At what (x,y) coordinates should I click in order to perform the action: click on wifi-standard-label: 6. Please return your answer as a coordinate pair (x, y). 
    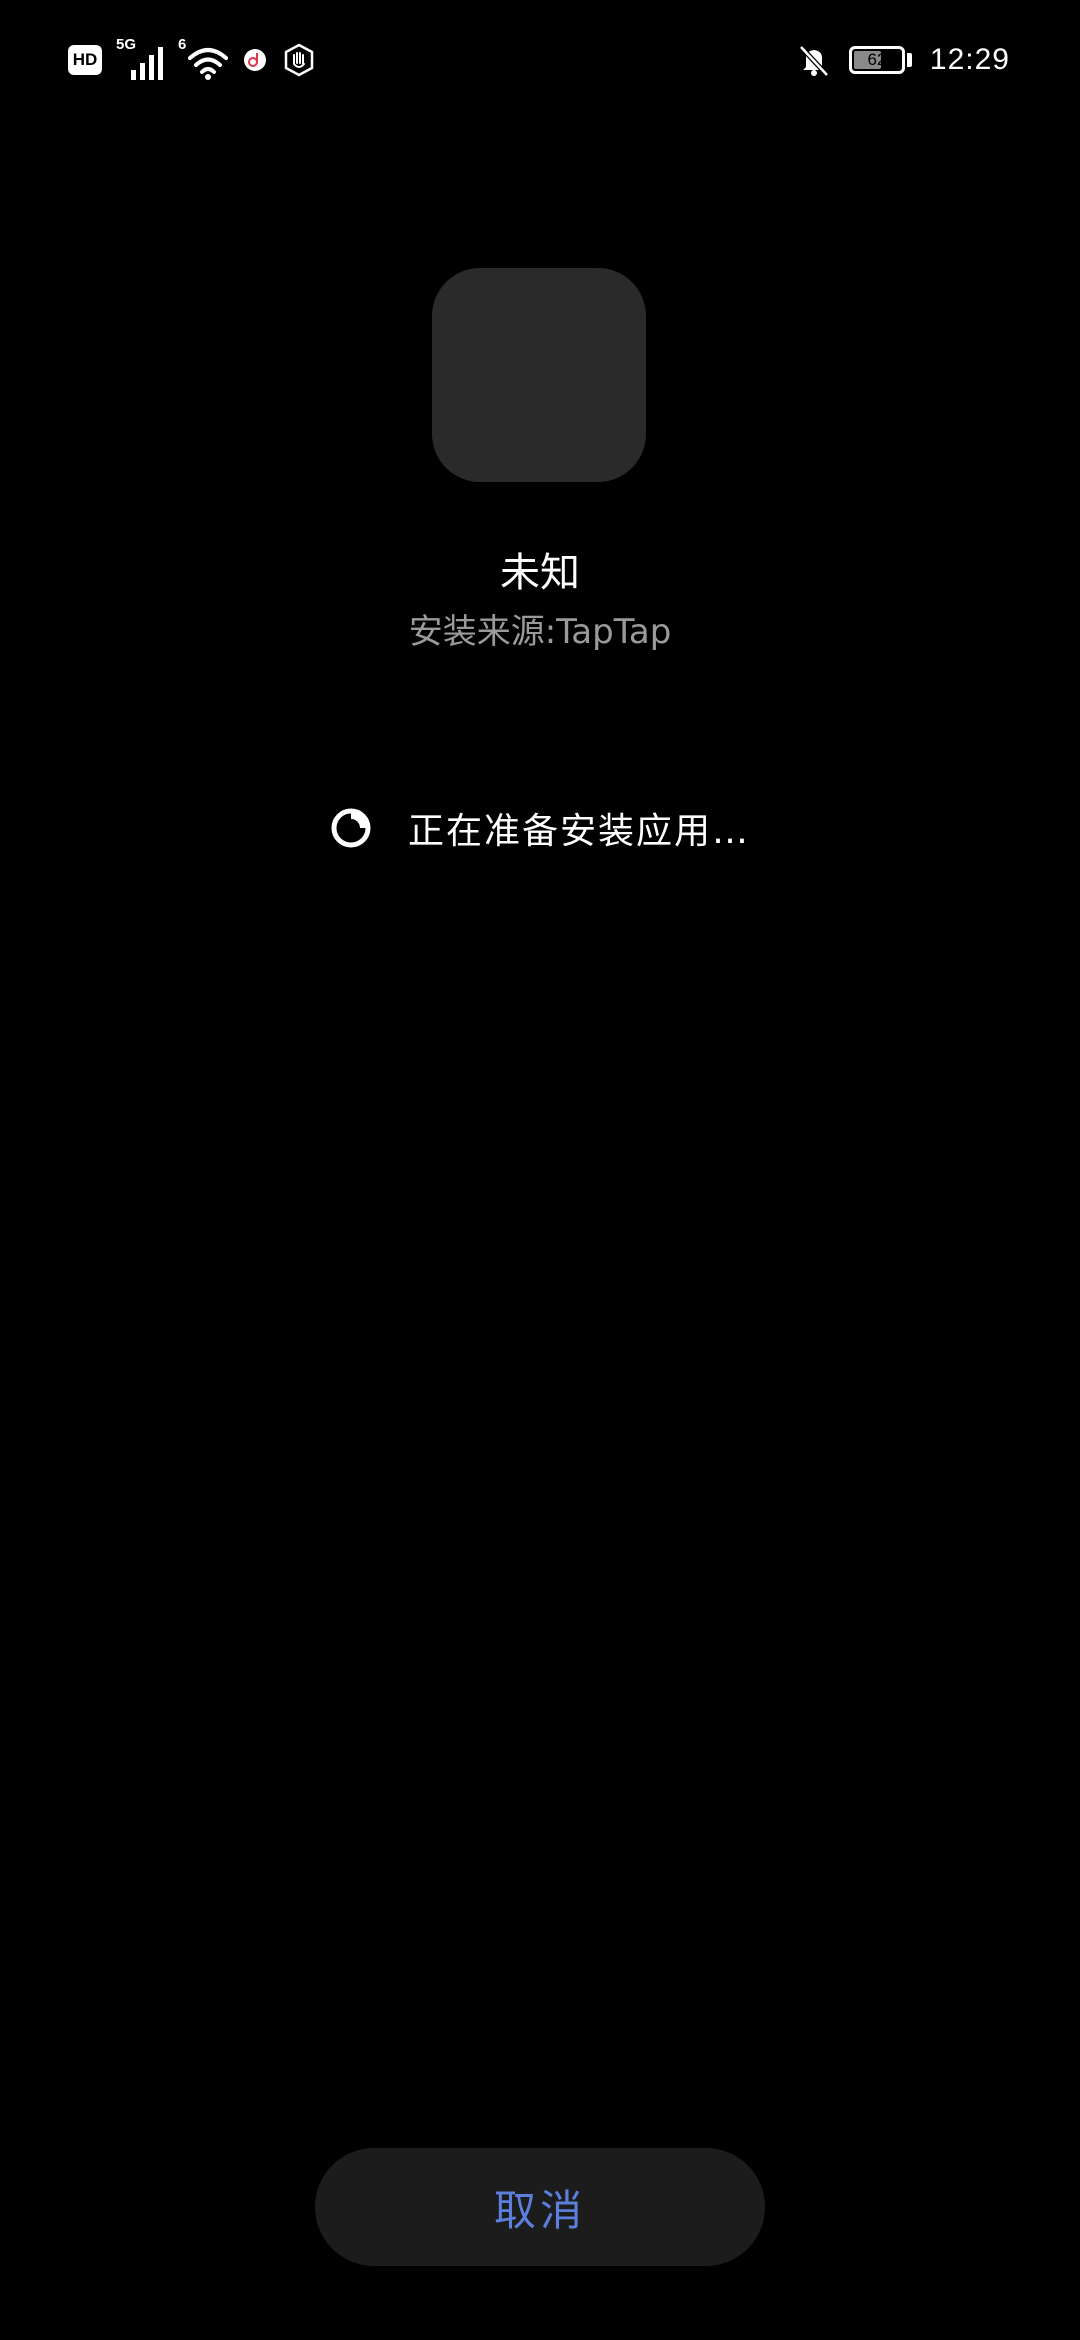
    Looking at the image, I should click on (182, 44).